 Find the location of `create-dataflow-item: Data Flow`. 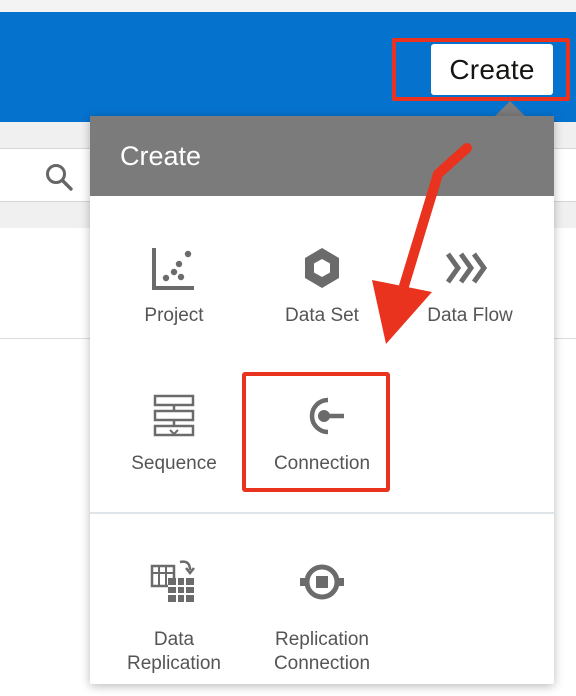

create-dataflow-item: Data Flow is located at coordinates (470, 281).